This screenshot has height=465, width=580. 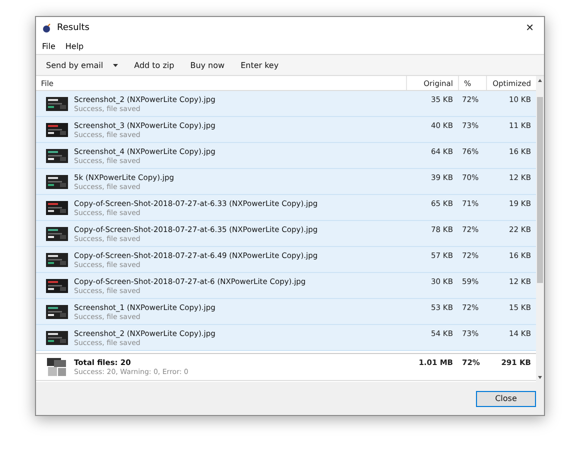 I want to click on toolbar-button: Send by email, so click(x=82, y=65).